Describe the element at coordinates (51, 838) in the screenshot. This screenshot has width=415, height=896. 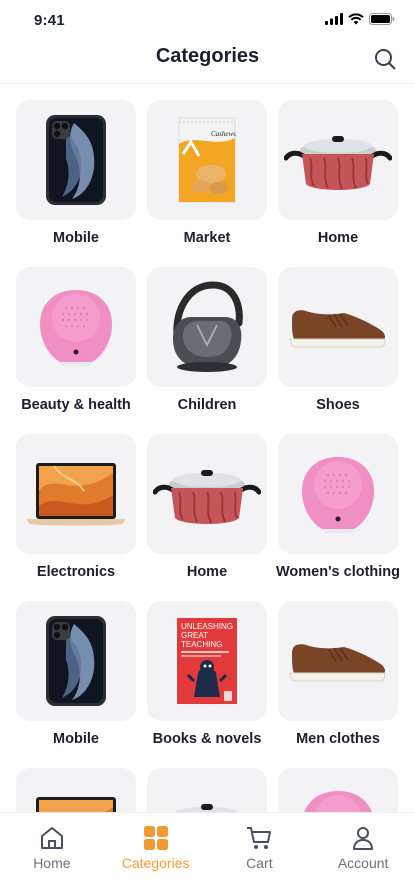
I see `home-icon` at that location.